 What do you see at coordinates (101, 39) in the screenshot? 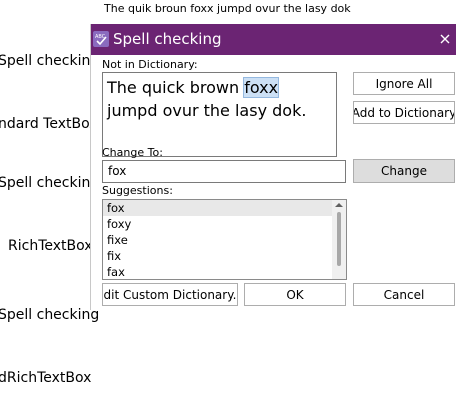
I see `spellcheck-app-icon: ABC` at bounding box center [101, 39].